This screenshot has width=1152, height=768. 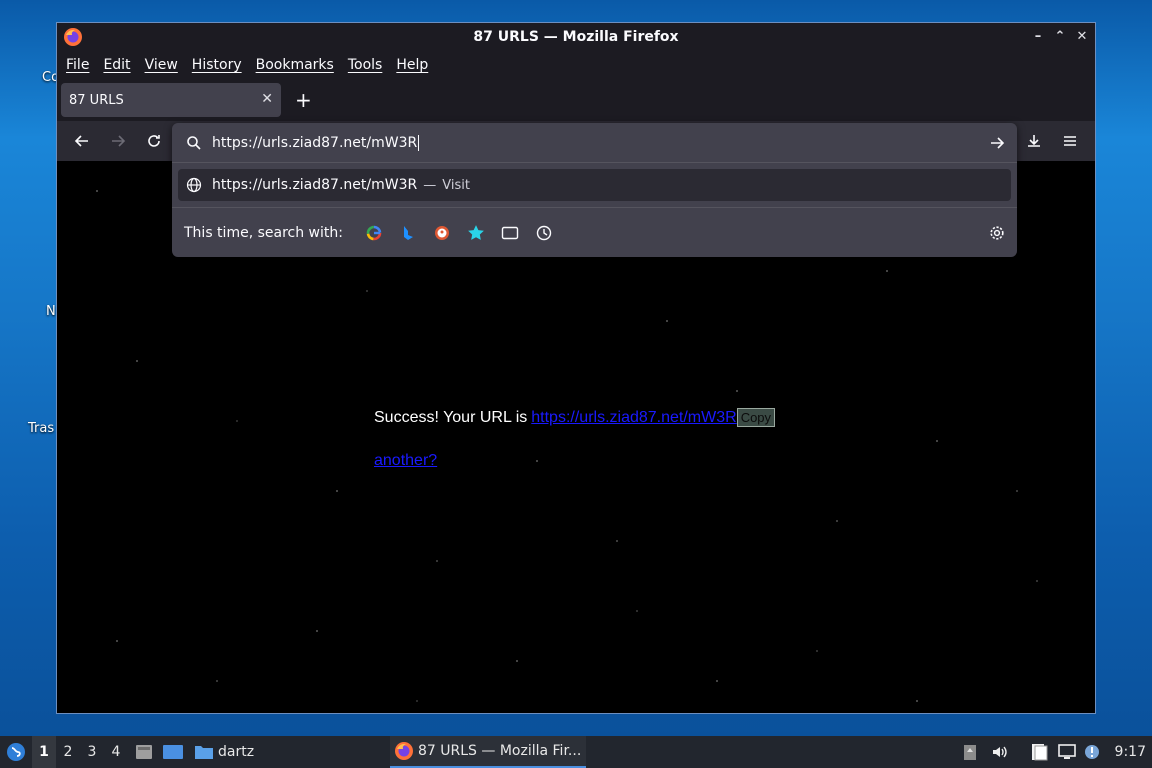 What do you see at coordinates (442, 233) in the screenshot?
I see `duckduckgo-icon` at bounding box center [442, 233].